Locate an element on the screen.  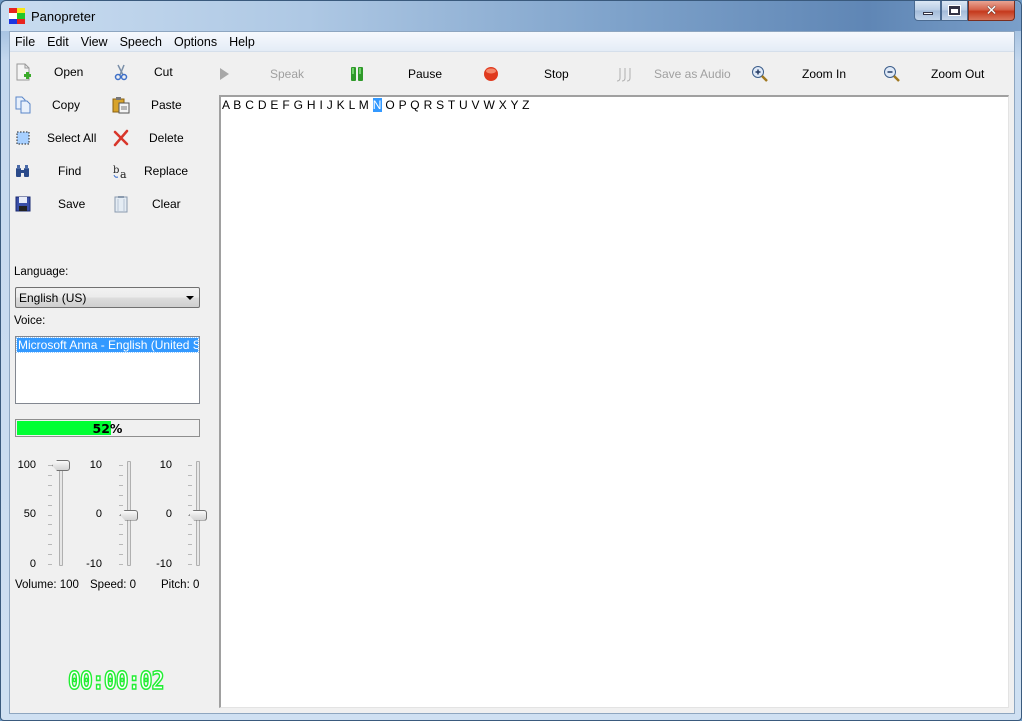
stop-button: Stop is located at coordinates (537, 74).